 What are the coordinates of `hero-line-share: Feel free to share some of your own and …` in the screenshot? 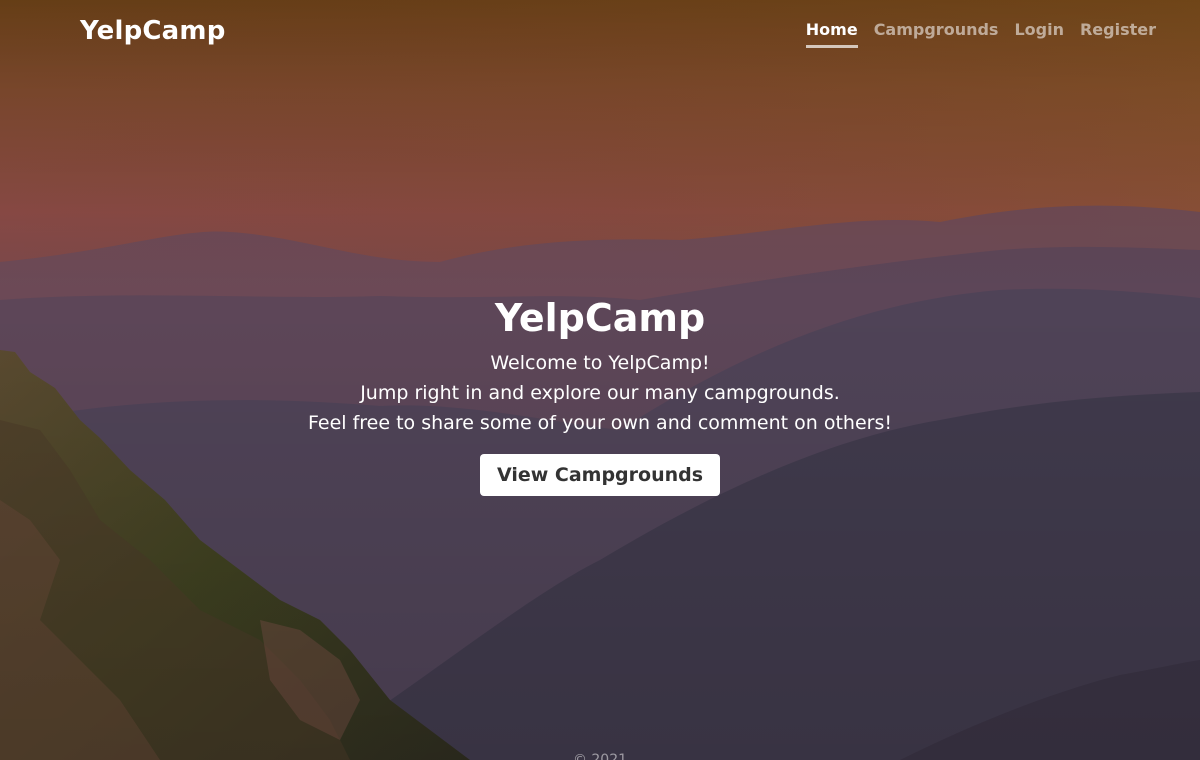 It's located at (600, 423).